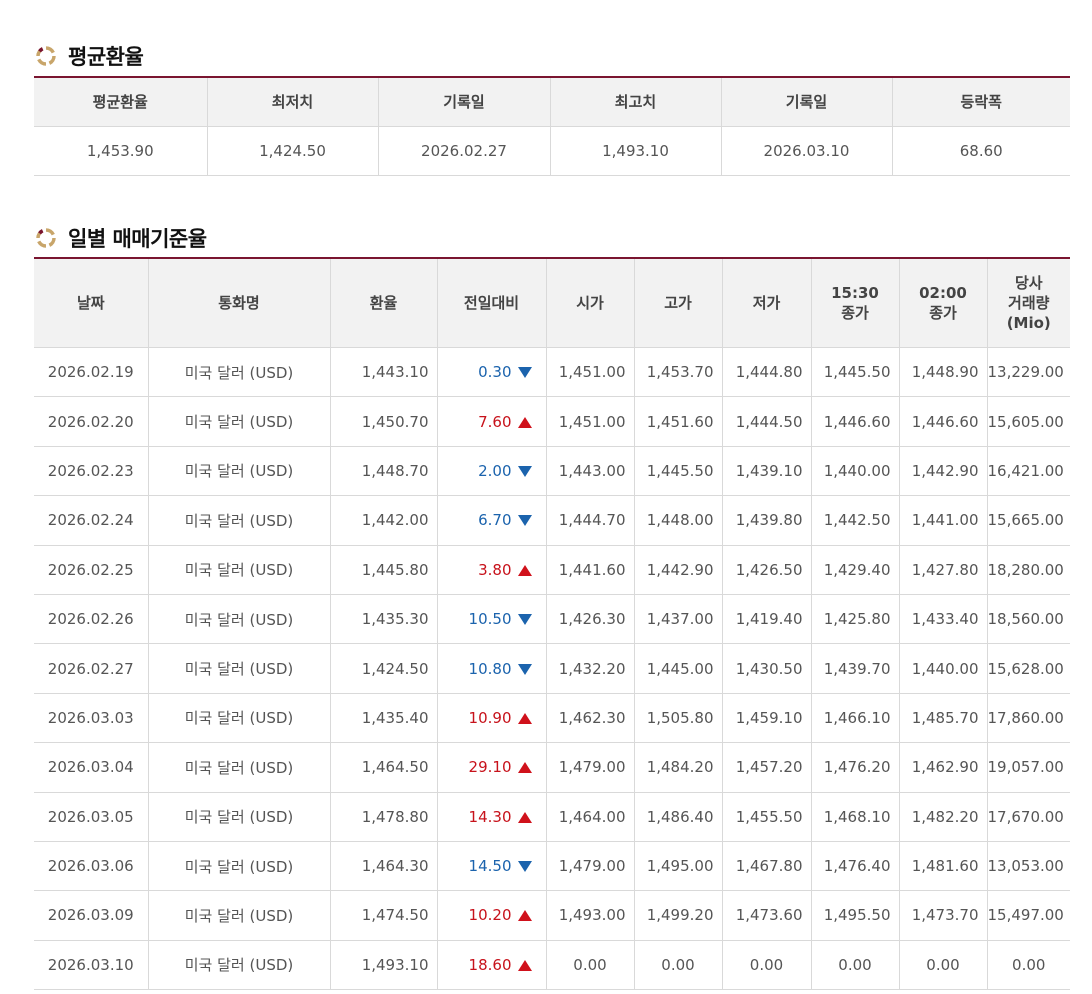 This screenshot has width=1092, height=994. What do you see at coordinates (384, 718) in the screenshot?
I see `cell-rate: 1,435.40` at bounding box center [384, 718].